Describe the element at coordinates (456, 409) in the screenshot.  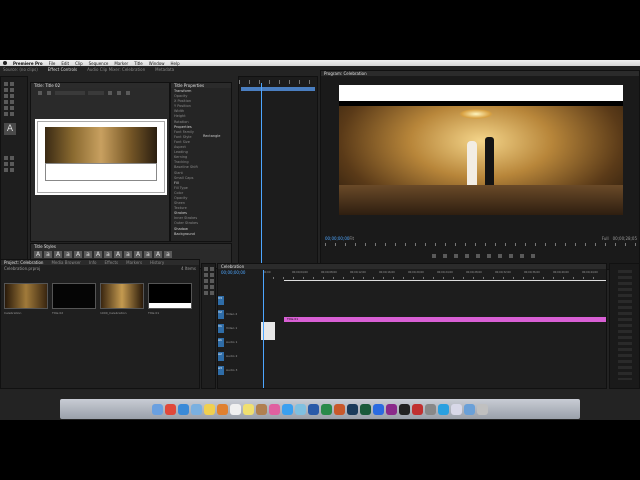
I see `dock-documents-icon` at that location.